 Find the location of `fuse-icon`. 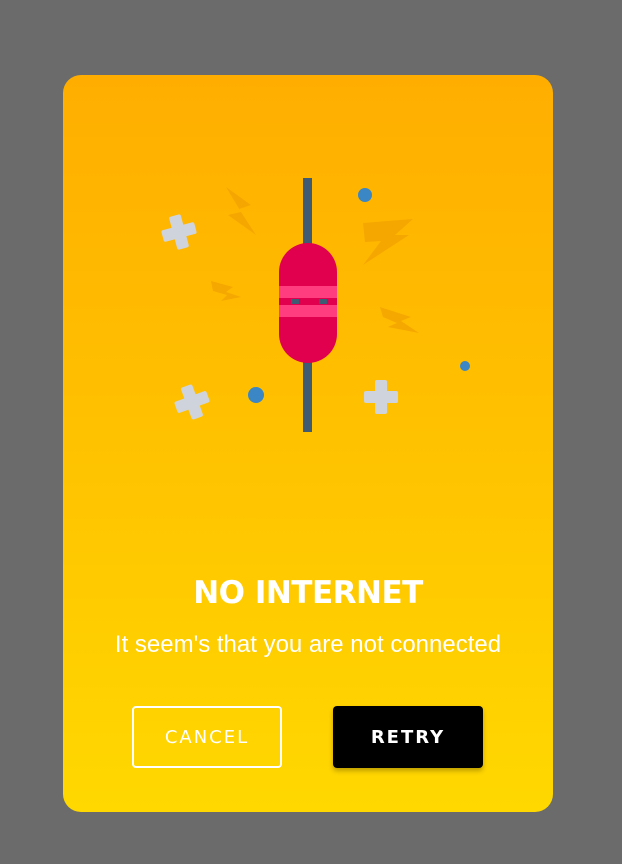

fuse-icon is located at coordinates (308, 305).